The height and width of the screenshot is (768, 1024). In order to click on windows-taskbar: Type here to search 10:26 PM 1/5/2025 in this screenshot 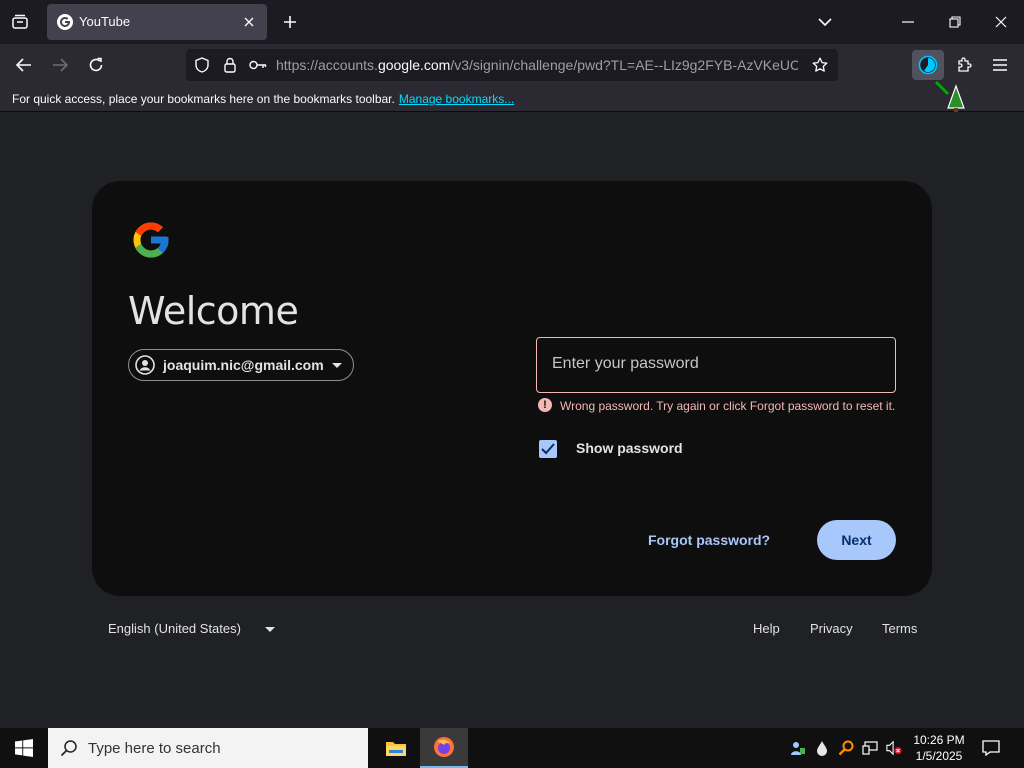, I will do `click(512, 748)`.